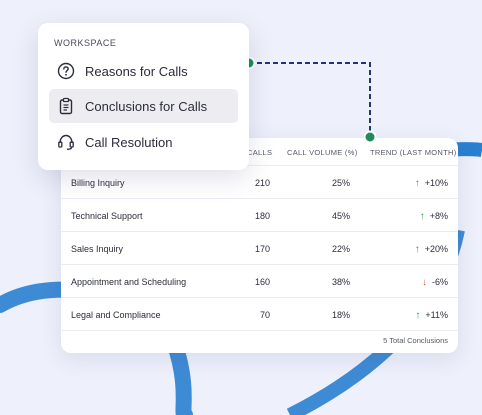 The height and width of the screenshot is (415, 482). What do you see at coordinates (259, 152) in the screenshot?
I see `header-calls: CALLS` at bounding box center [259, 152].